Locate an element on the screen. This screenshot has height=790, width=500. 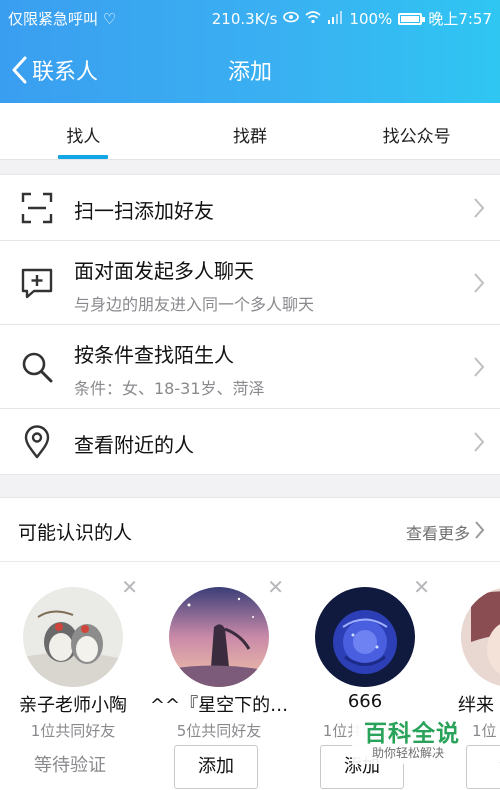
status-bar: 仅限紧急呼叫 ♡ 210.3K/s 100% 晚上7:57 is located at coordinates (250, 17).